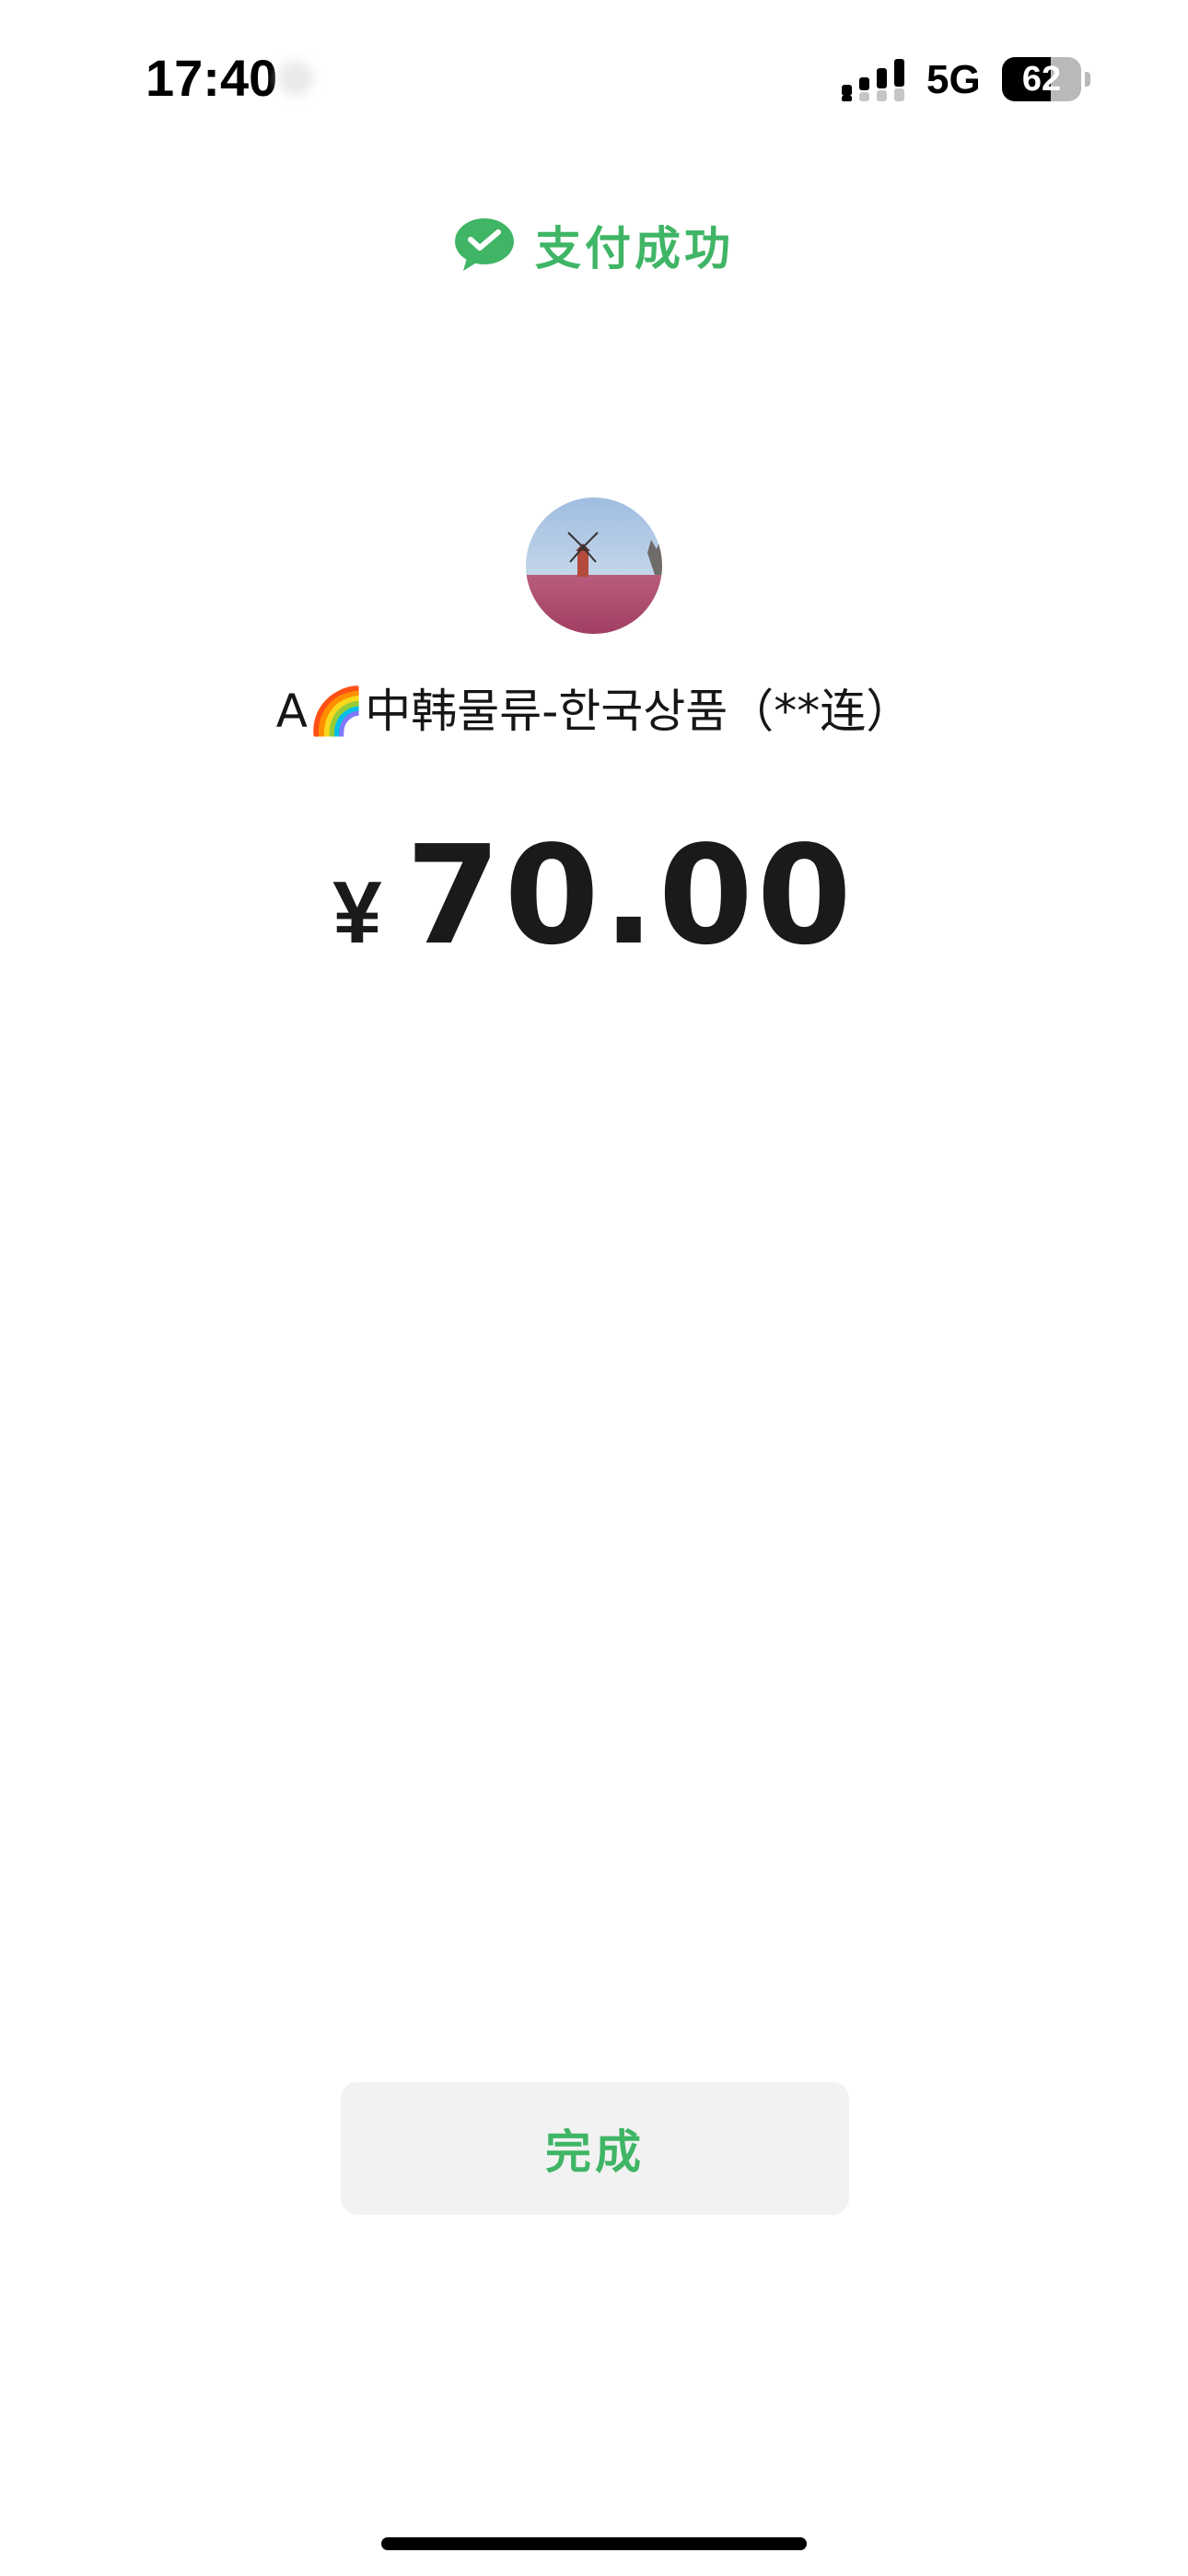  What do you see at coordinates (357, 912) in the screenshot?
I see `currency-symbol: ¥` at bounding box center [357, 912].